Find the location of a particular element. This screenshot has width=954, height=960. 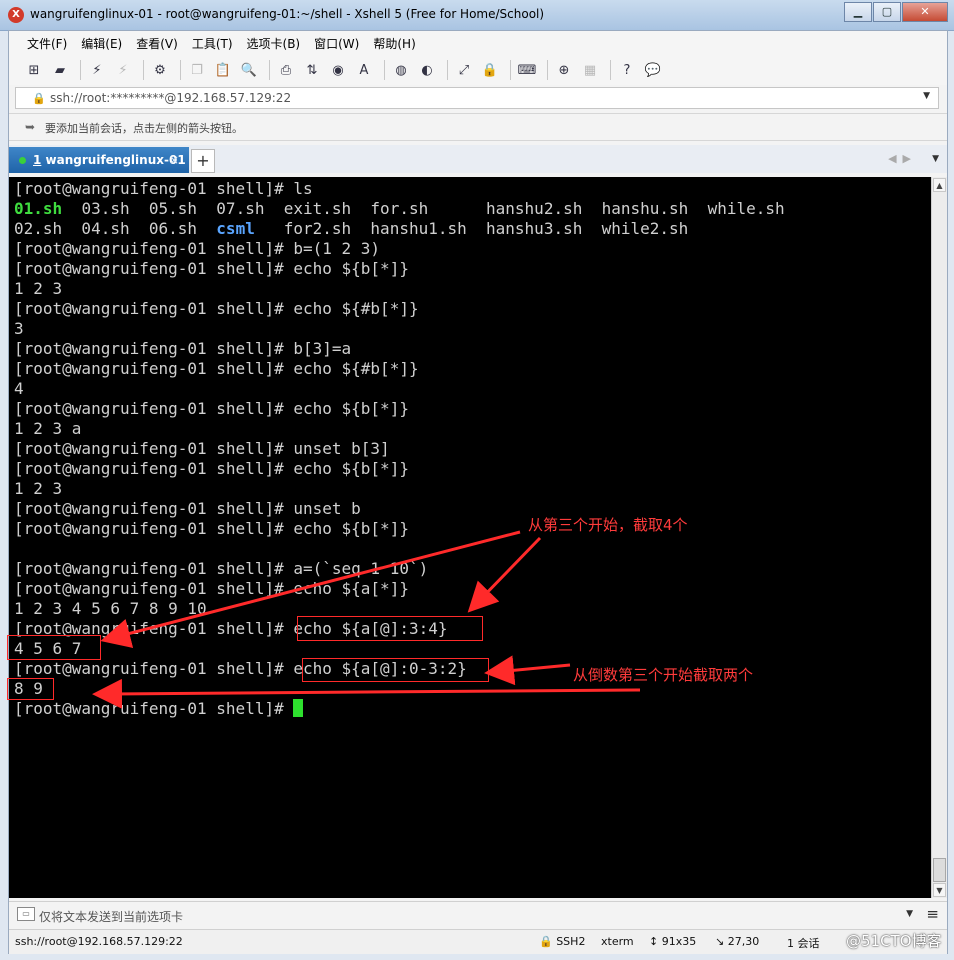

annotation-arrows is located at coordinates (366, 619).